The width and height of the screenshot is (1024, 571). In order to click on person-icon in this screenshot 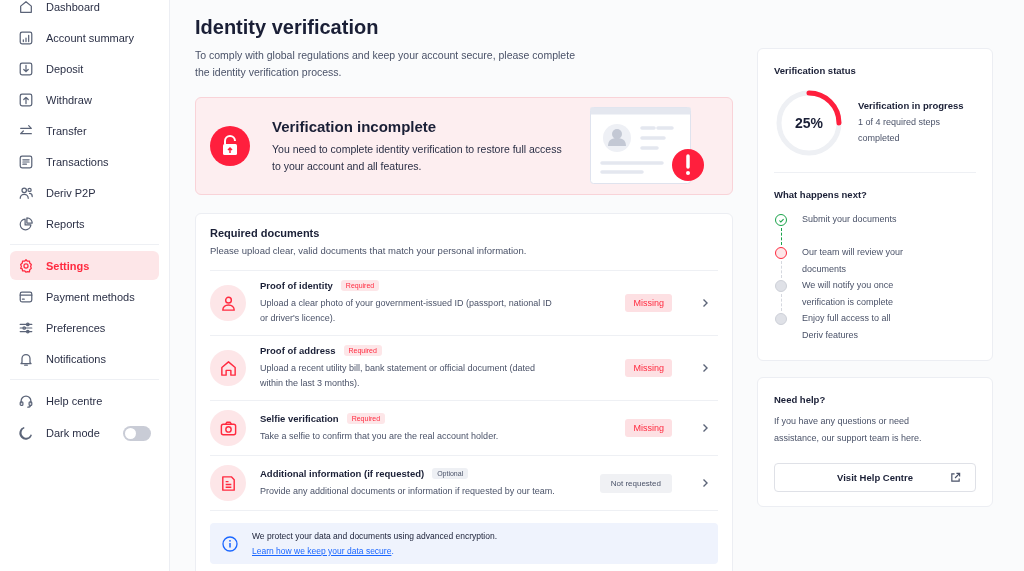, I will do `click(228, 303)`.